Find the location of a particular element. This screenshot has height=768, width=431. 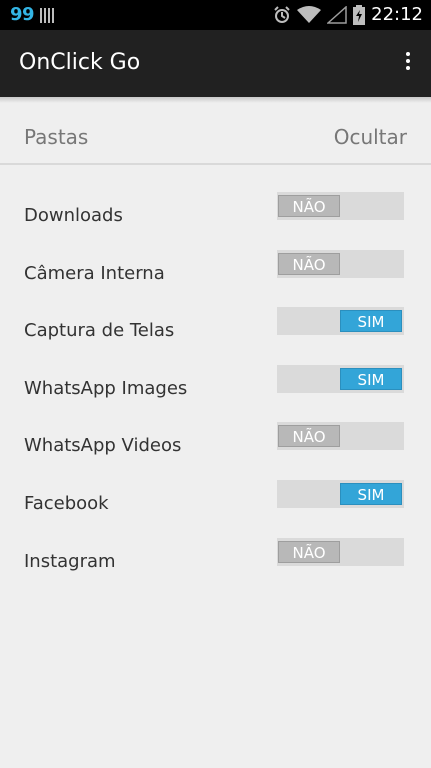

folder-row-whatsapp-images: WhatsApp Images SIM is located at coordinates (215, 392).